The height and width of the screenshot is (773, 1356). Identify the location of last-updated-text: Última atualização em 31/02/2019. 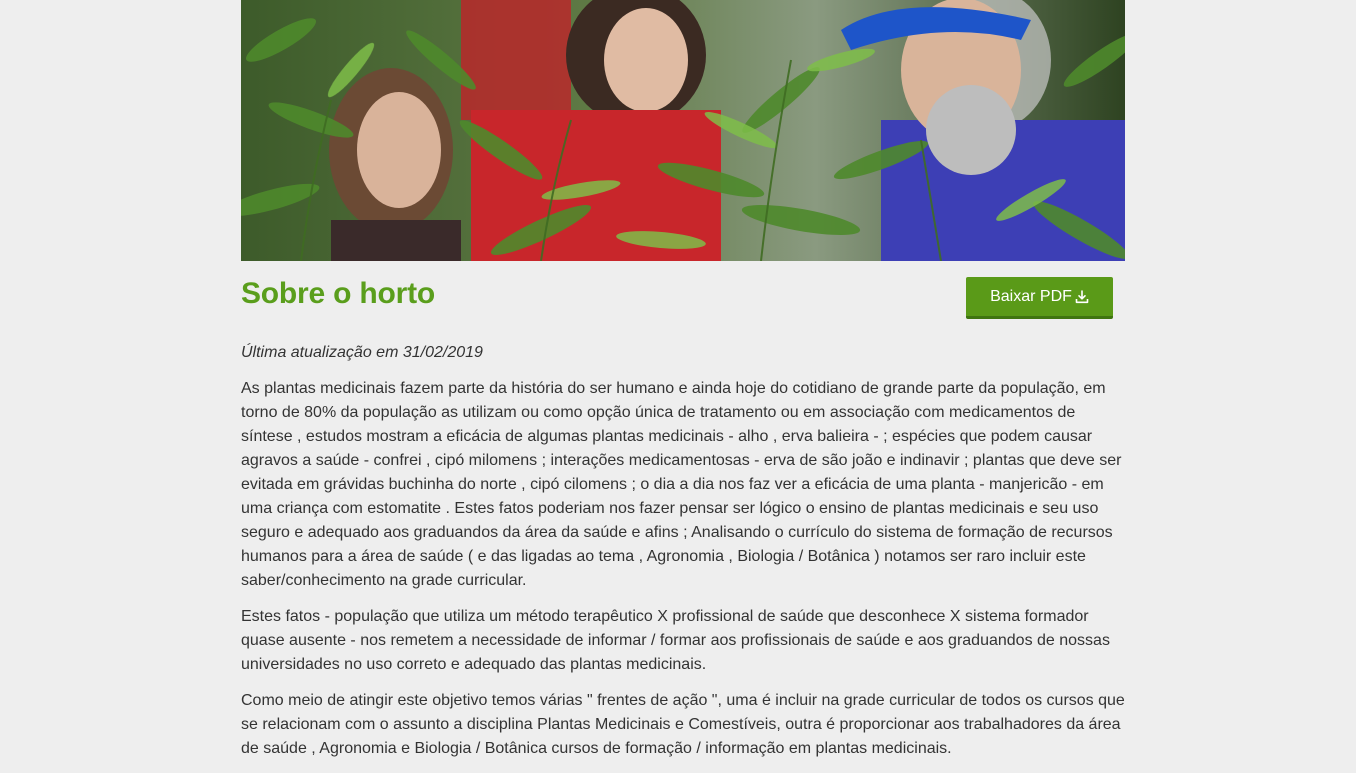
(362, 352).